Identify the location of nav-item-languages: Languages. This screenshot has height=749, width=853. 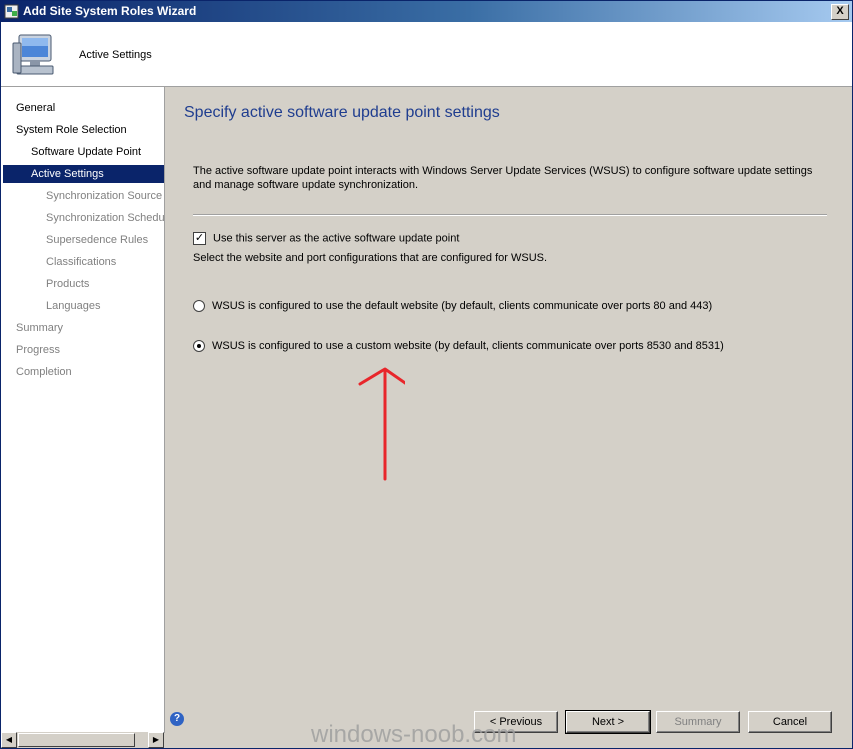
(73, 306).